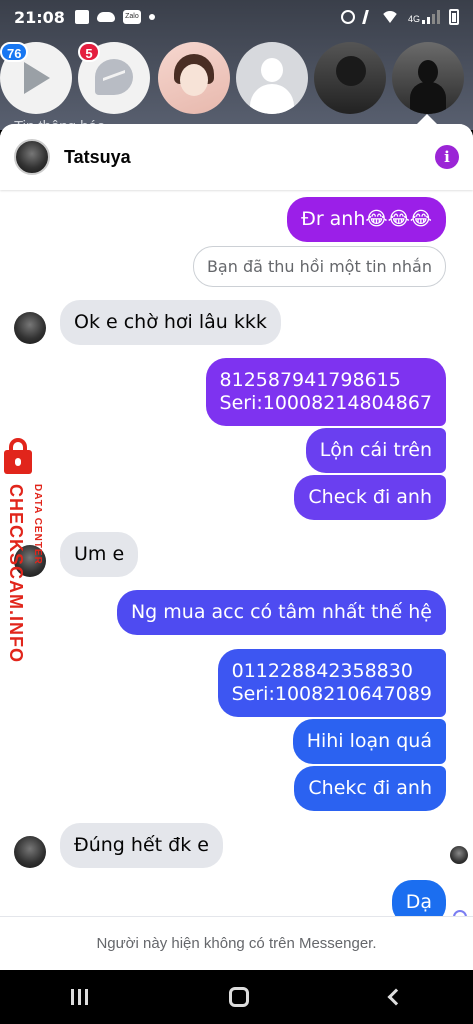 This screenshot has width=473, height=1024. I want to click on back-button, so click(396, 997).